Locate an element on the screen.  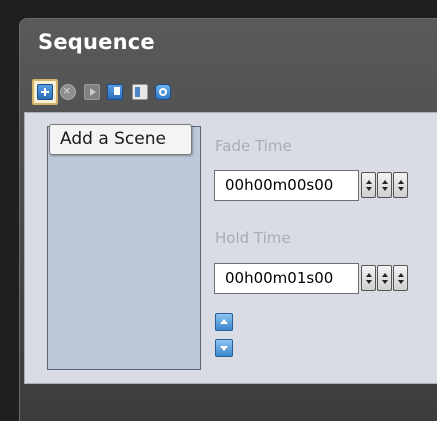
fade-time-spinners is located at coordinates (384, 185).